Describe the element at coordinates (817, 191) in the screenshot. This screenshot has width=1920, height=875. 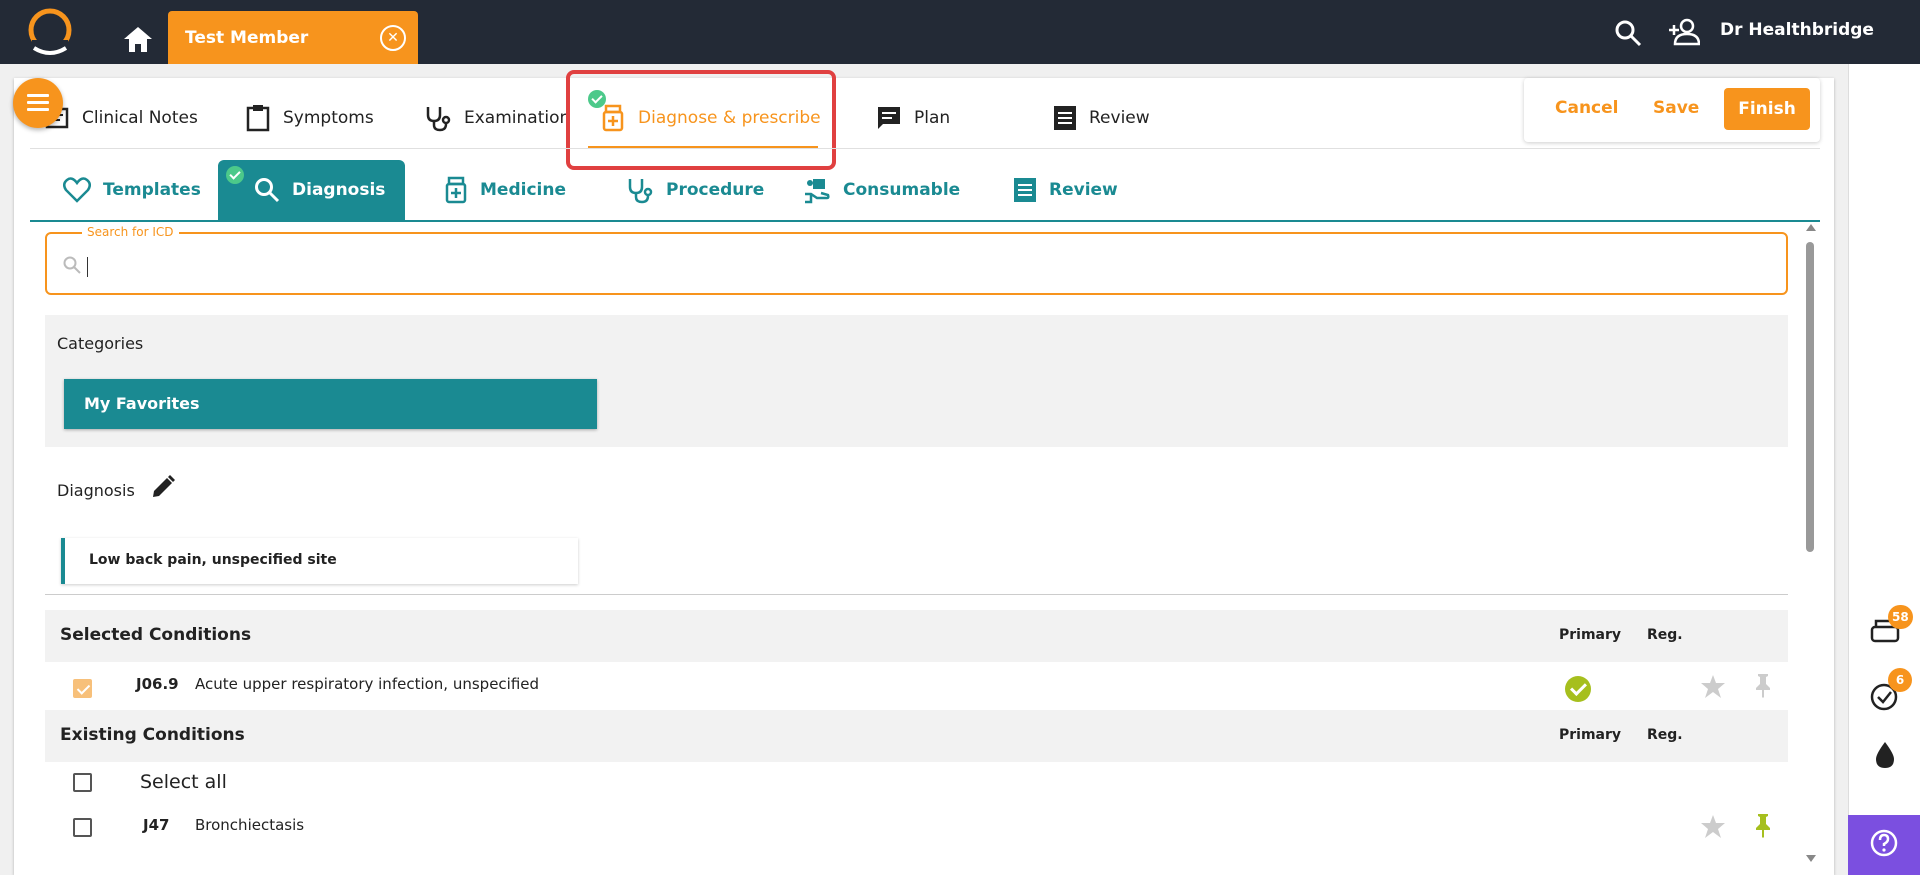
I see `hand-icon` at that location.